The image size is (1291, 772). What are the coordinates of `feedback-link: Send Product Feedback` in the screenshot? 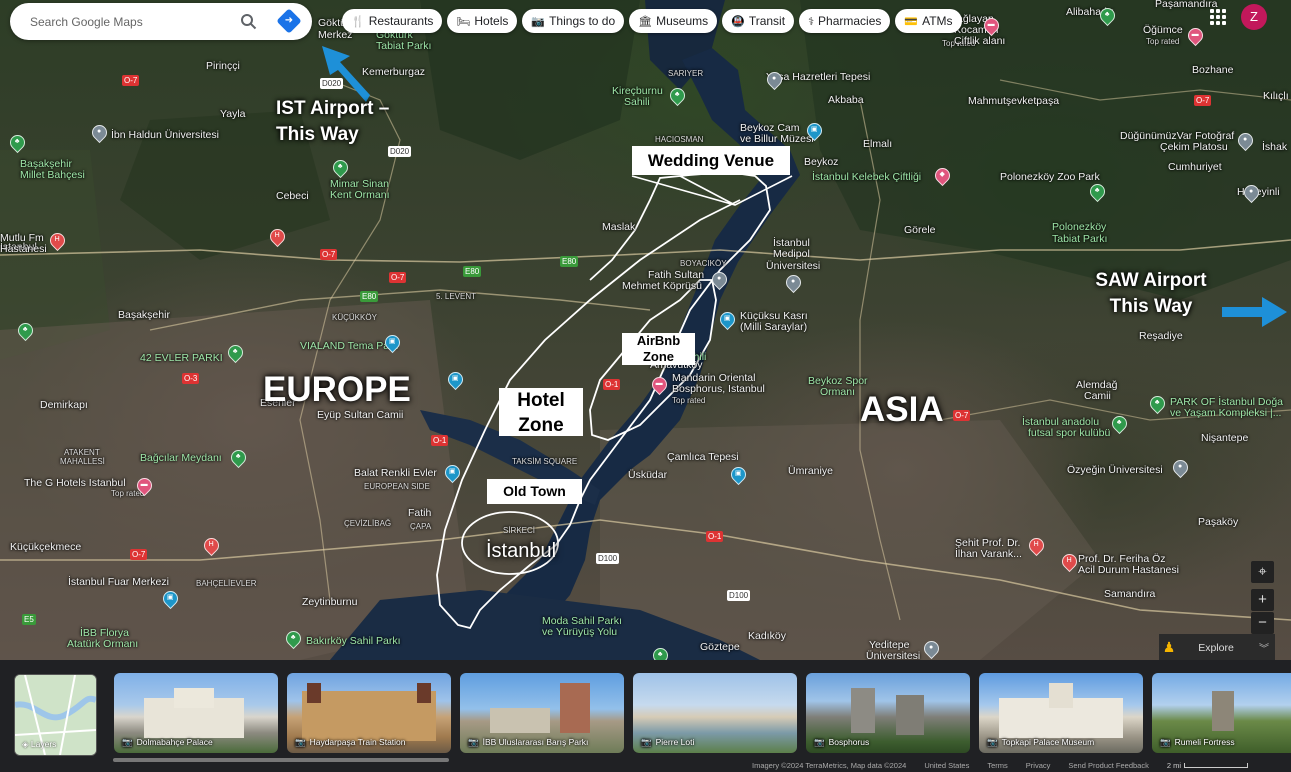 It's located at (1108, 765).